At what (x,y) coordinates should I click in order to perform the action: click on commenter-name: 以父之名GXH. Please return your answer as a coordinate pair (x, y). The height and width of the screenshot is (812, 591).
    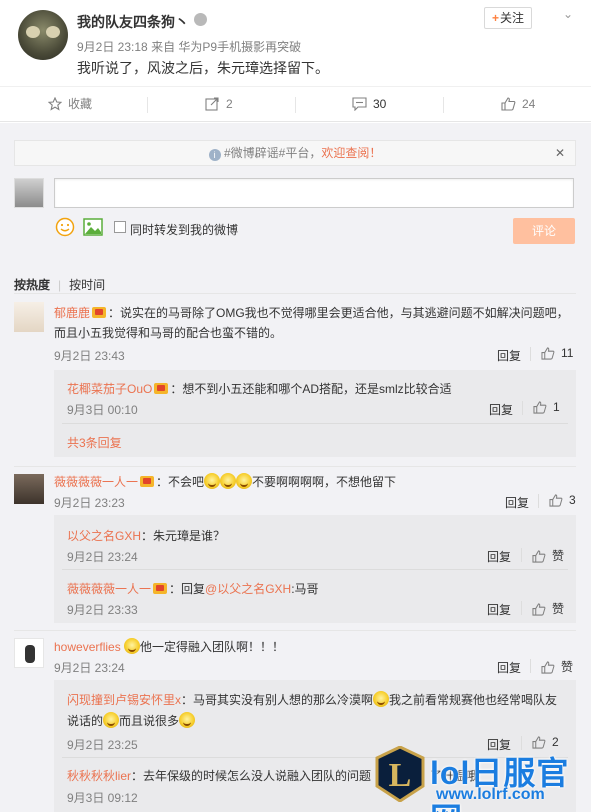
    Looking at the image, I should click on (104, 536).